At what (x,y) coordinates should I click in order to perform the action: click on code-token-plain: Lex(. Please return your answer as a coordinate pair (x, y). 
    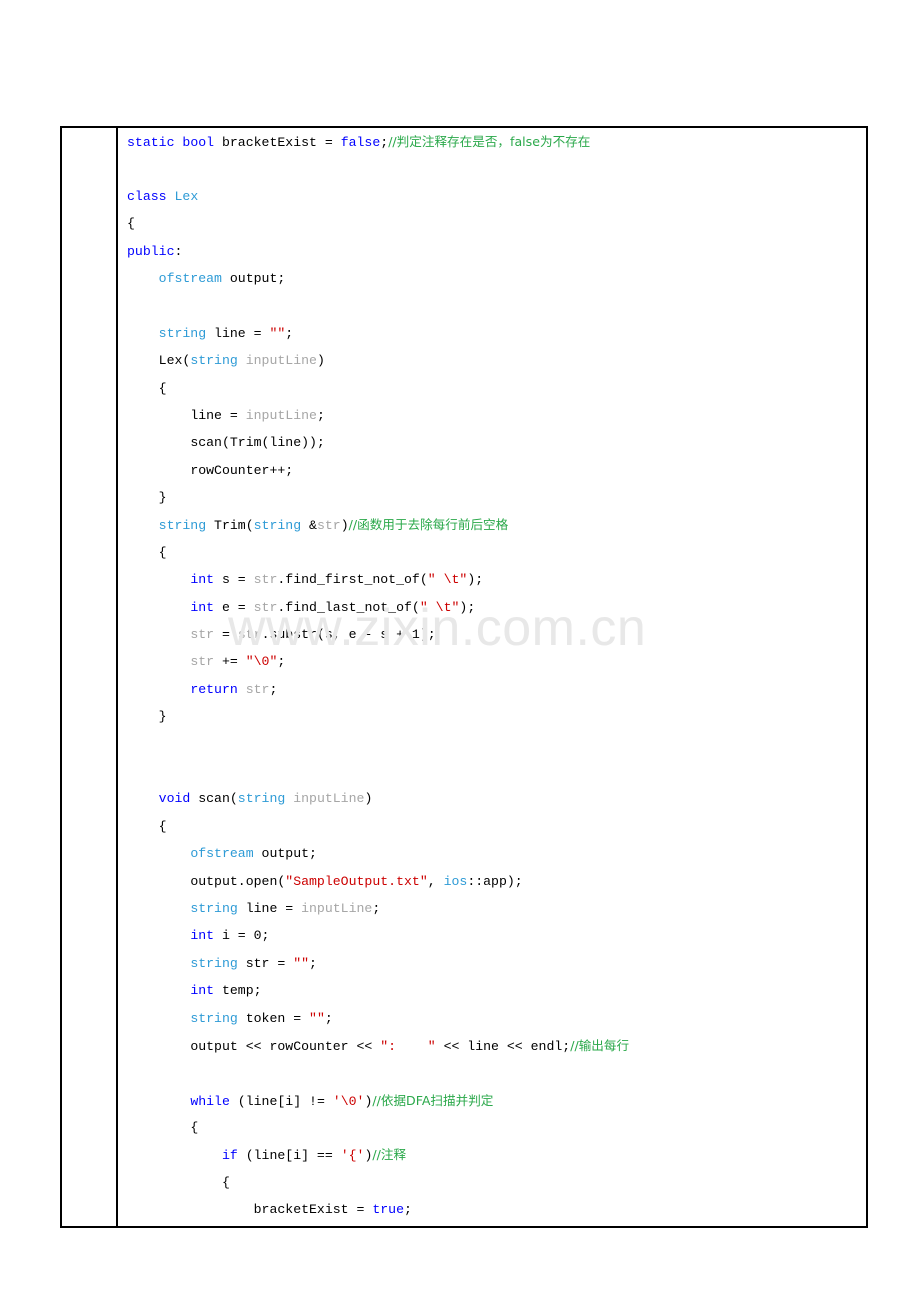
    Looking at the image, I should click on (174, 361).